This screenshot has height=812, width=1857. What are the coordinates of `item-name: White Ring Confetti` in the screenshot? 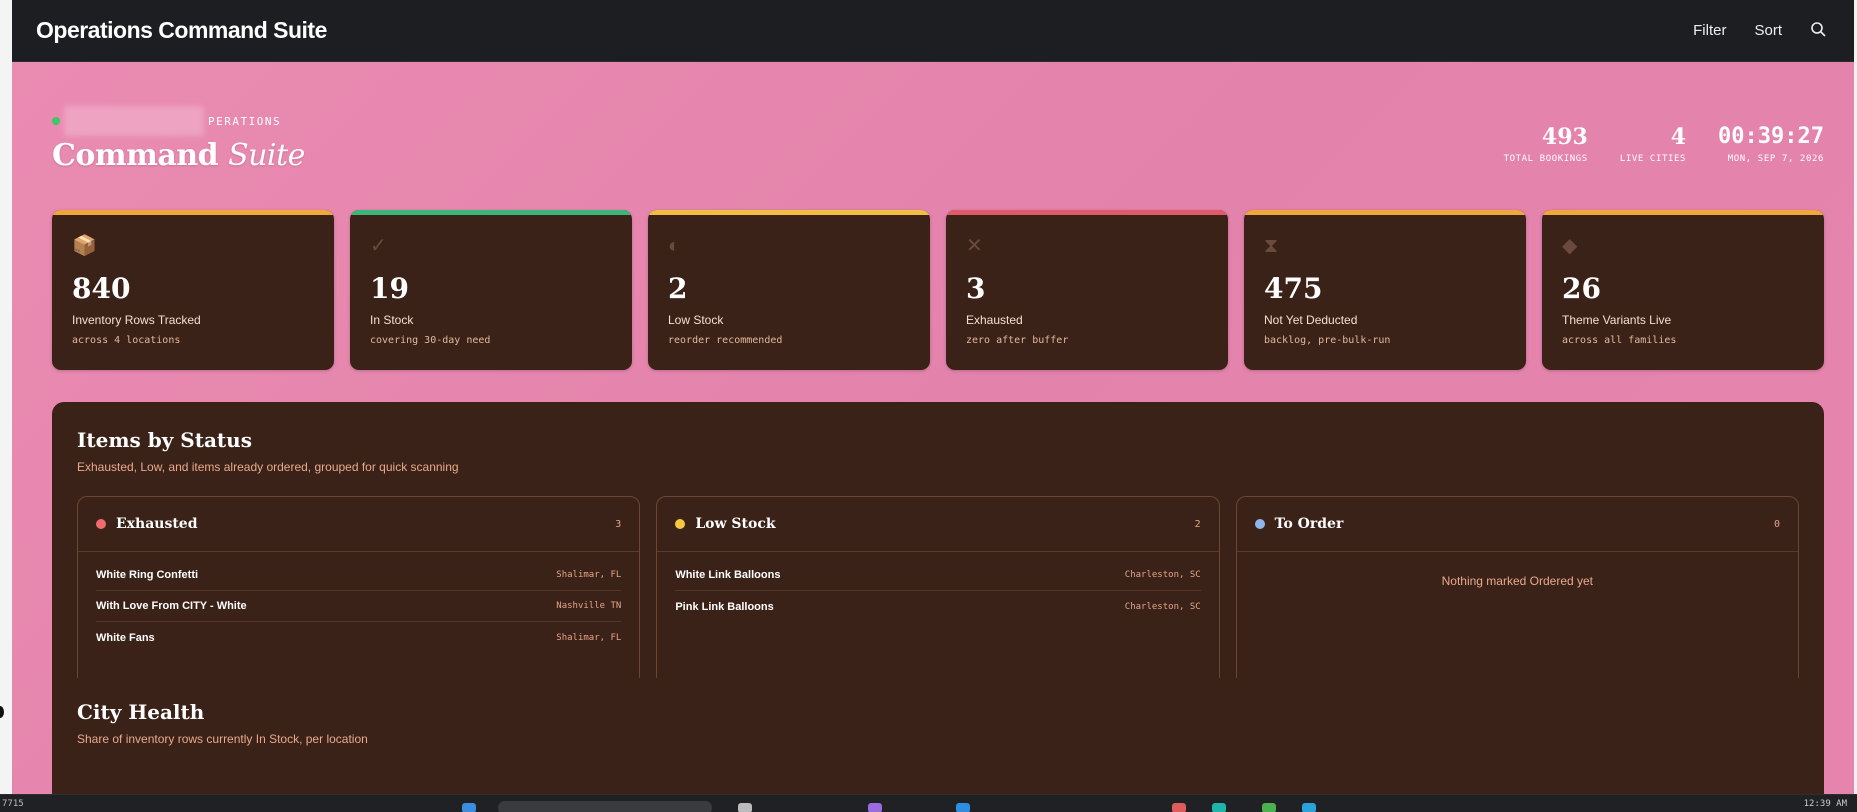 It's located at (147, 575).